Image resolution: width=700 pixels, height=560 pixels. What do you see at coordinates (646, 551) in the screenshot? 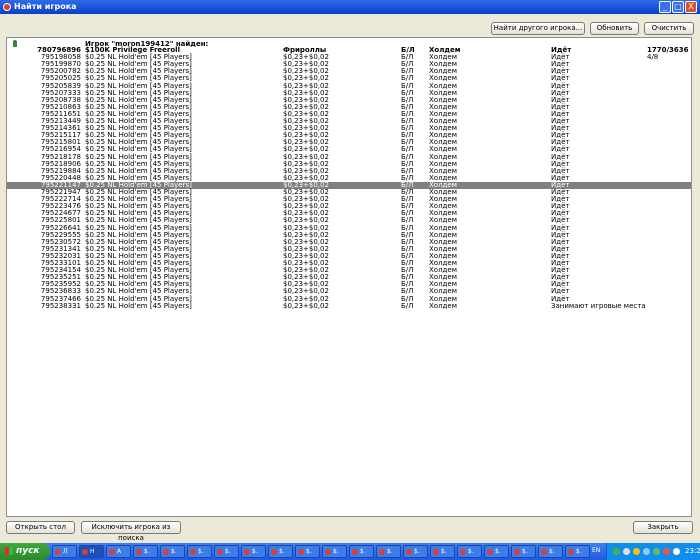
I see `tray-monitor-icon` at bounding box center [646, 551].